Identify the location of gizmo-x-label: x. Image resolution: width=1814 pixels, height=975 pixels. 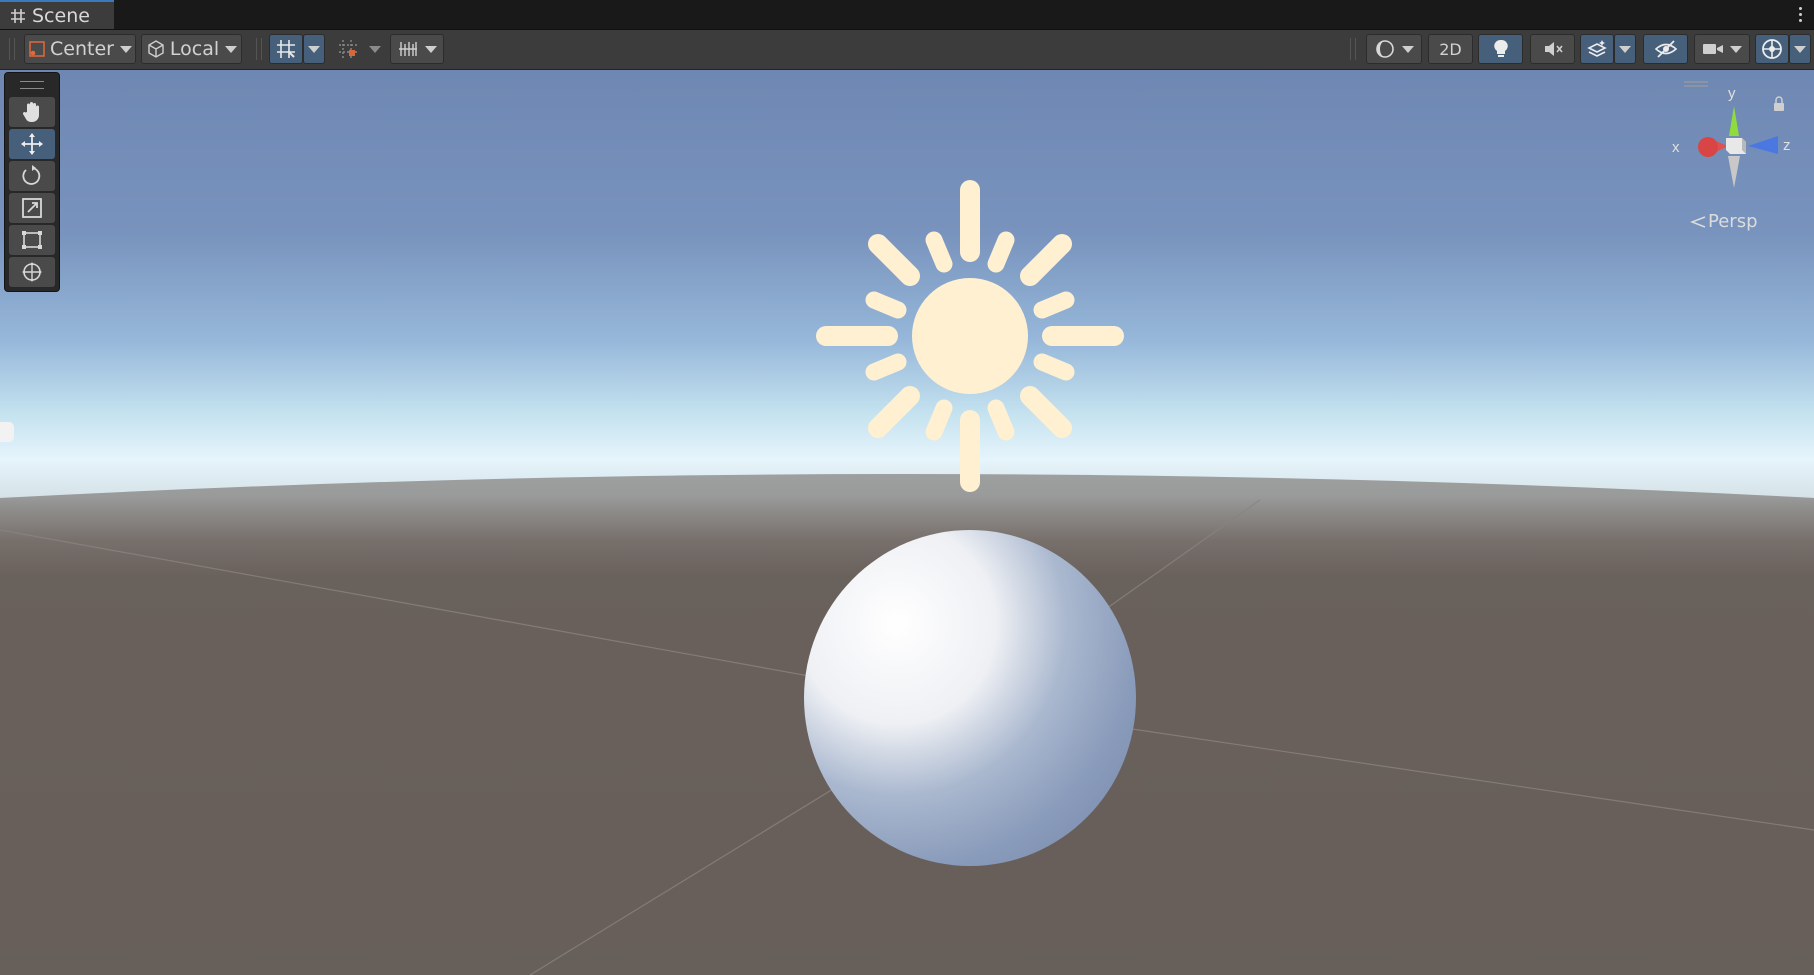
(1676, 147).